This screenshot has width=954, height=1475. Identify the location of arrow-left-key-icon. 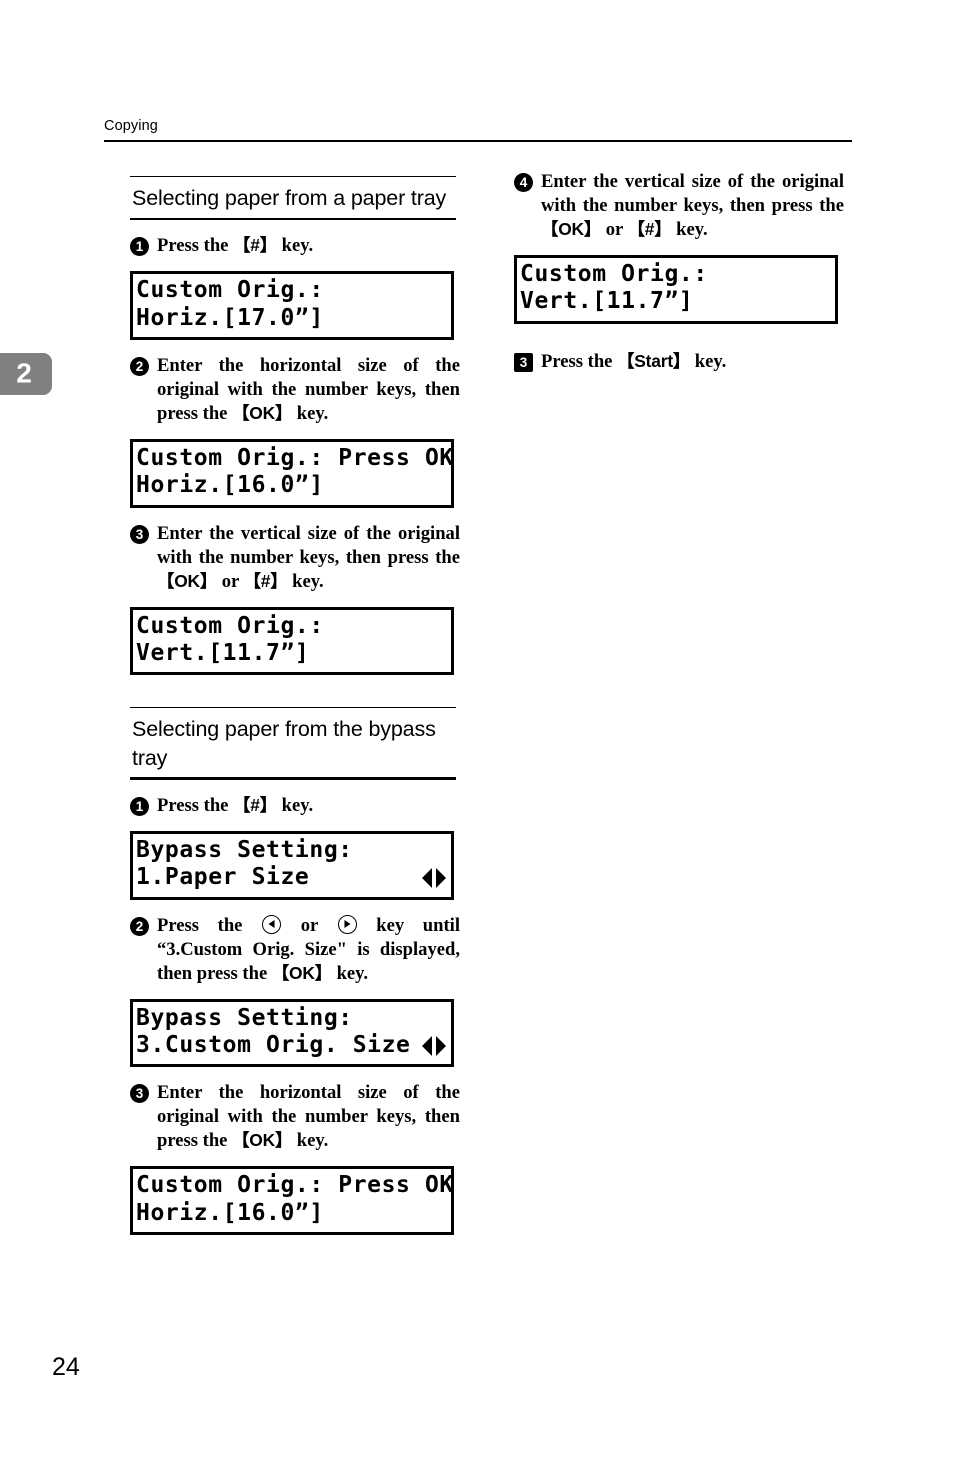
(272, 924).